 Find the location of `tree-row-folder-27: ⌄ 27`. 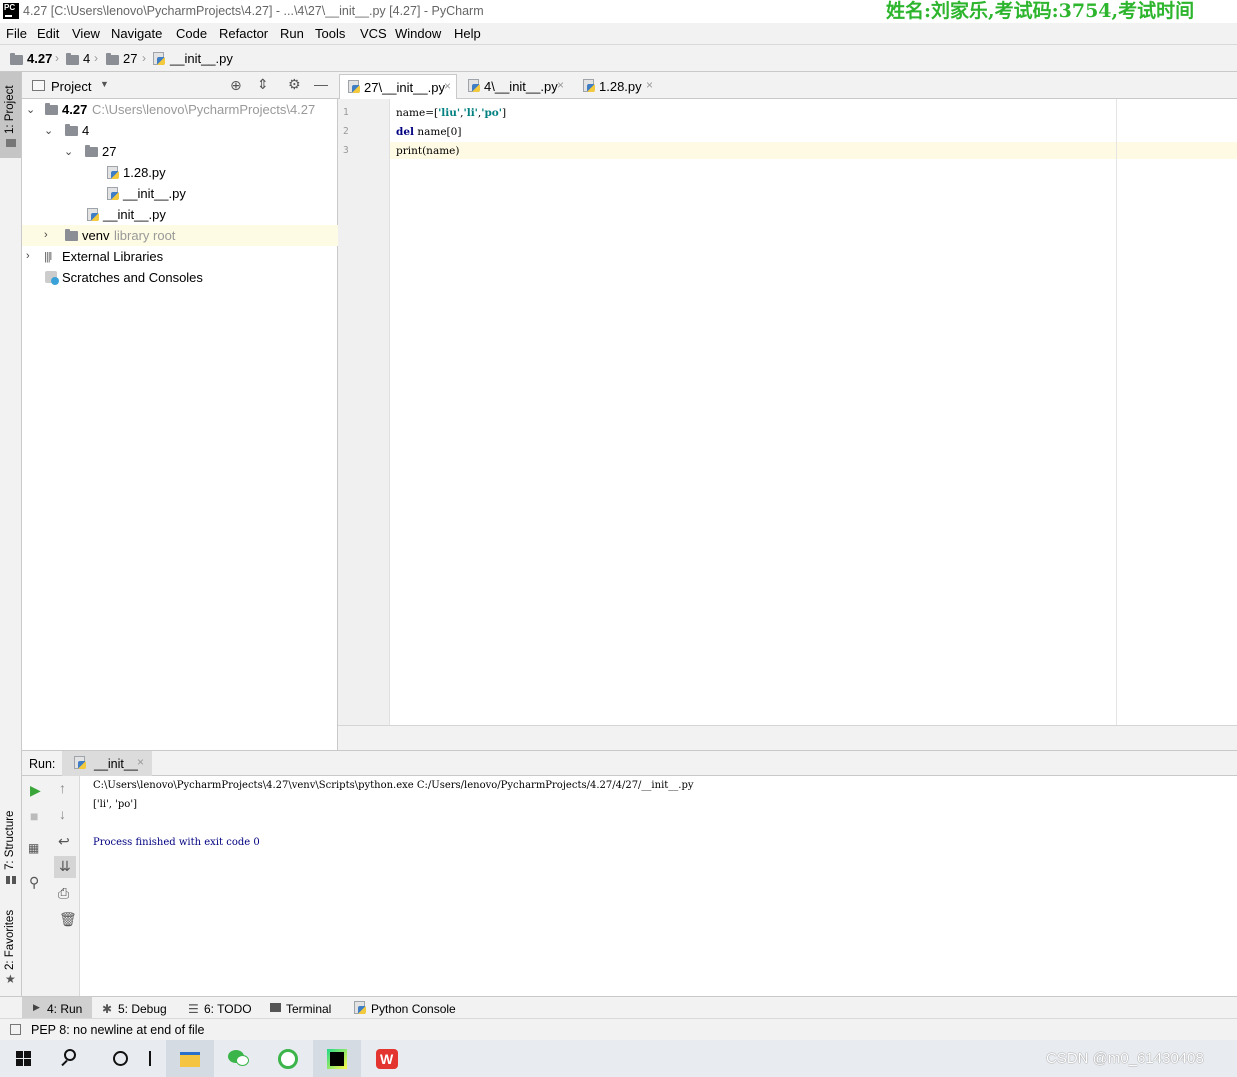

tree-row-folder-27: ⌄ 27 is located at coordinates (180, 151).